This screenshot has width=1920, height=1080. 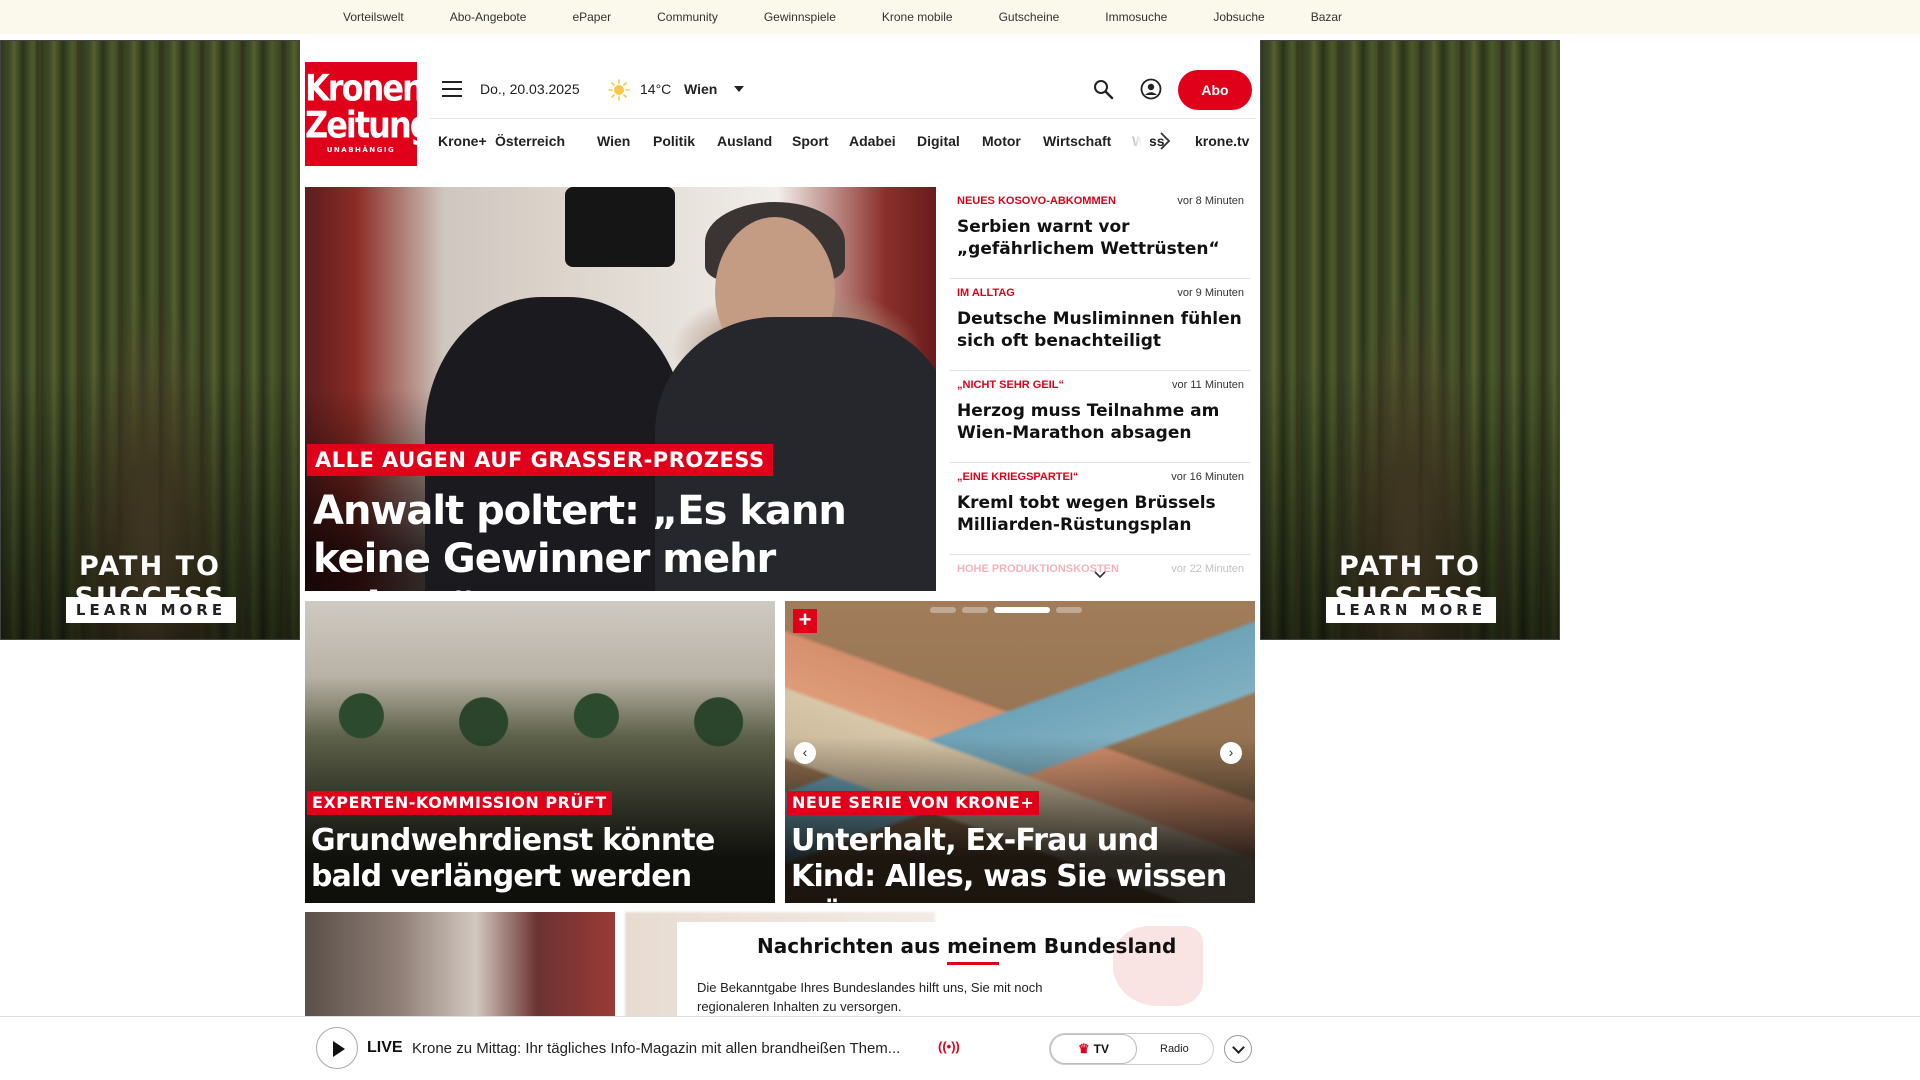 I want to click on hero-kicker: ALLE AUGEN AUF GRASSER-PROZESS, so click(x=540, y=460).